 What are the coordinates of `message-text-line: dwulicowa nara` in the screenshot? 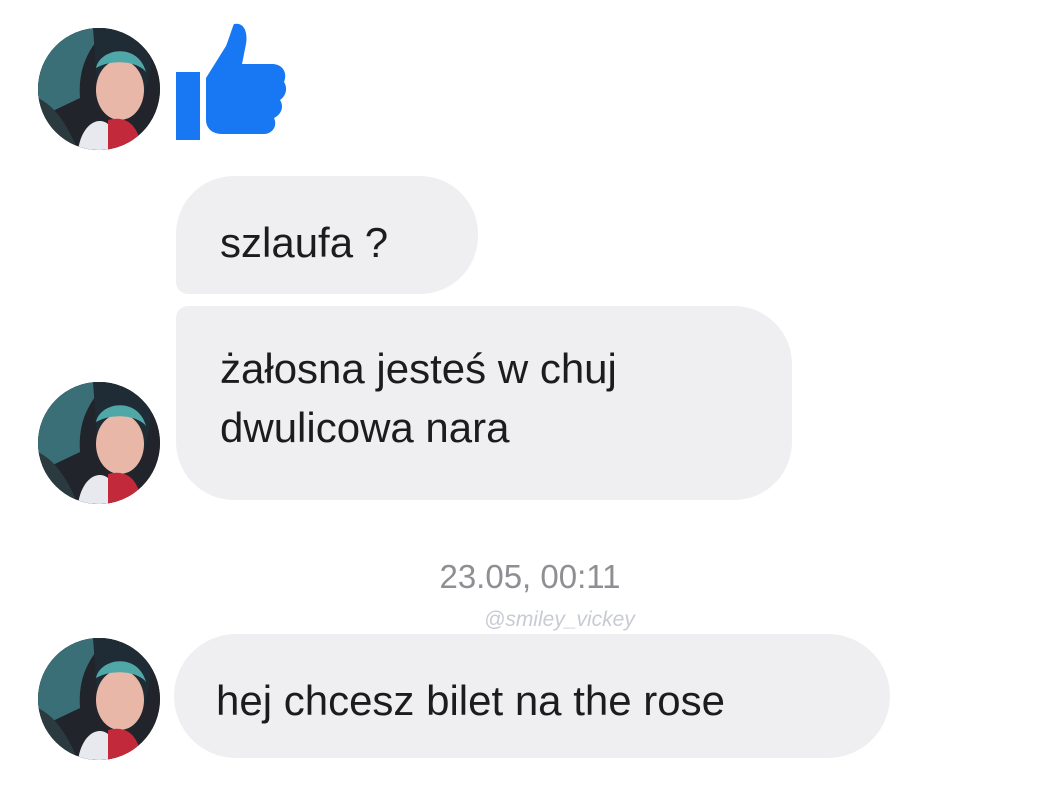 It's located at (365, 427).